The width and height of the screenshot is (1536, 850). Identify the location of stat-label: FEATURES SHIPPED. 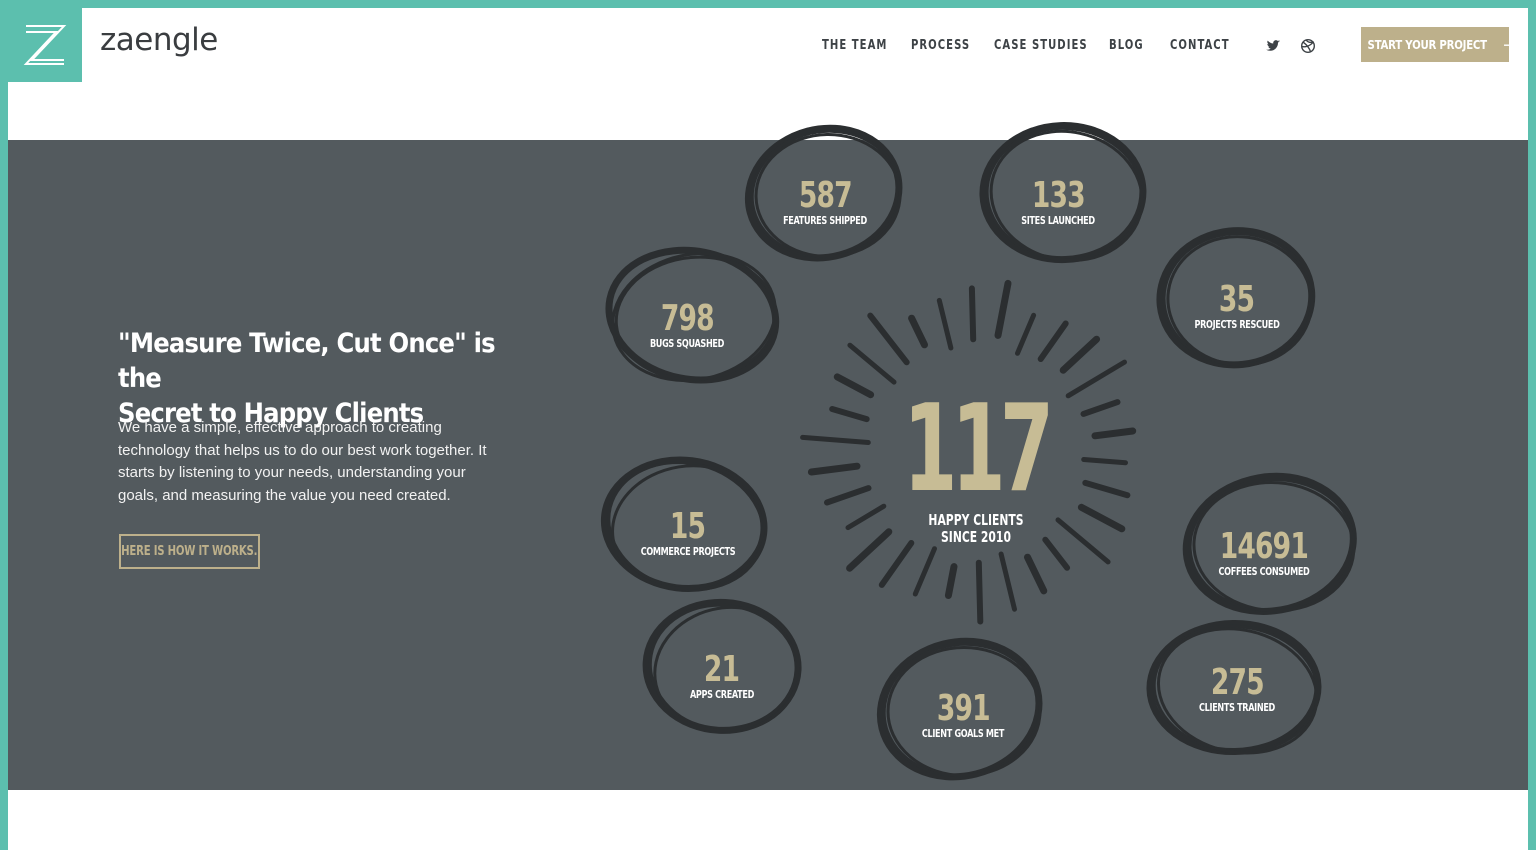
(825, 220).